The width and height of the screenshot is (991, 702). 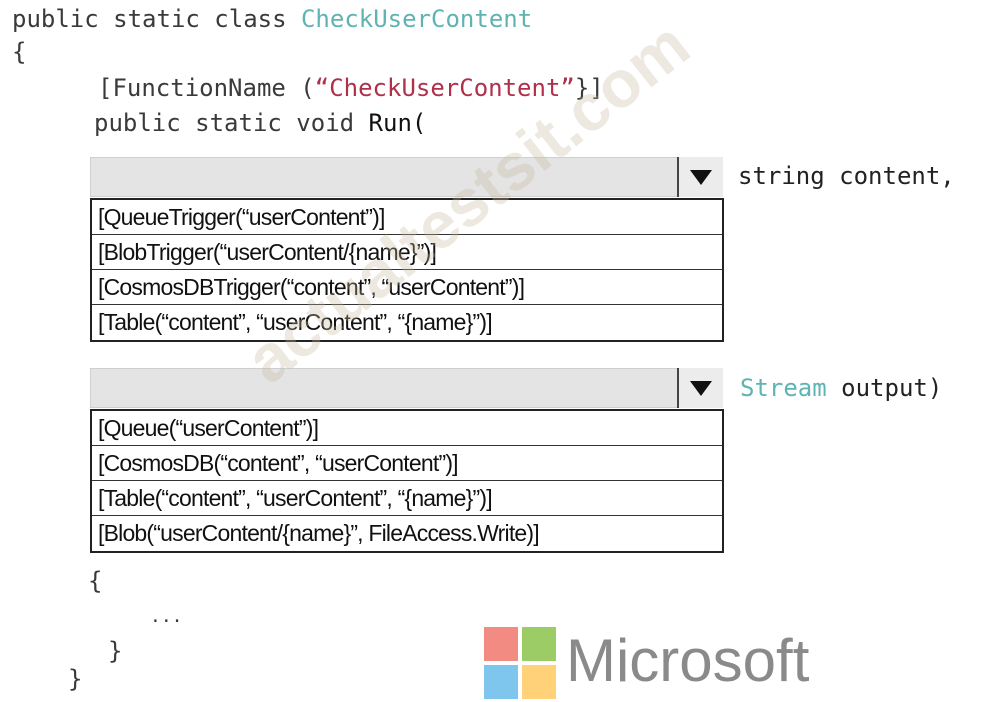 I want to click on output-dropdown-toggle, so click(x=700, y=388).